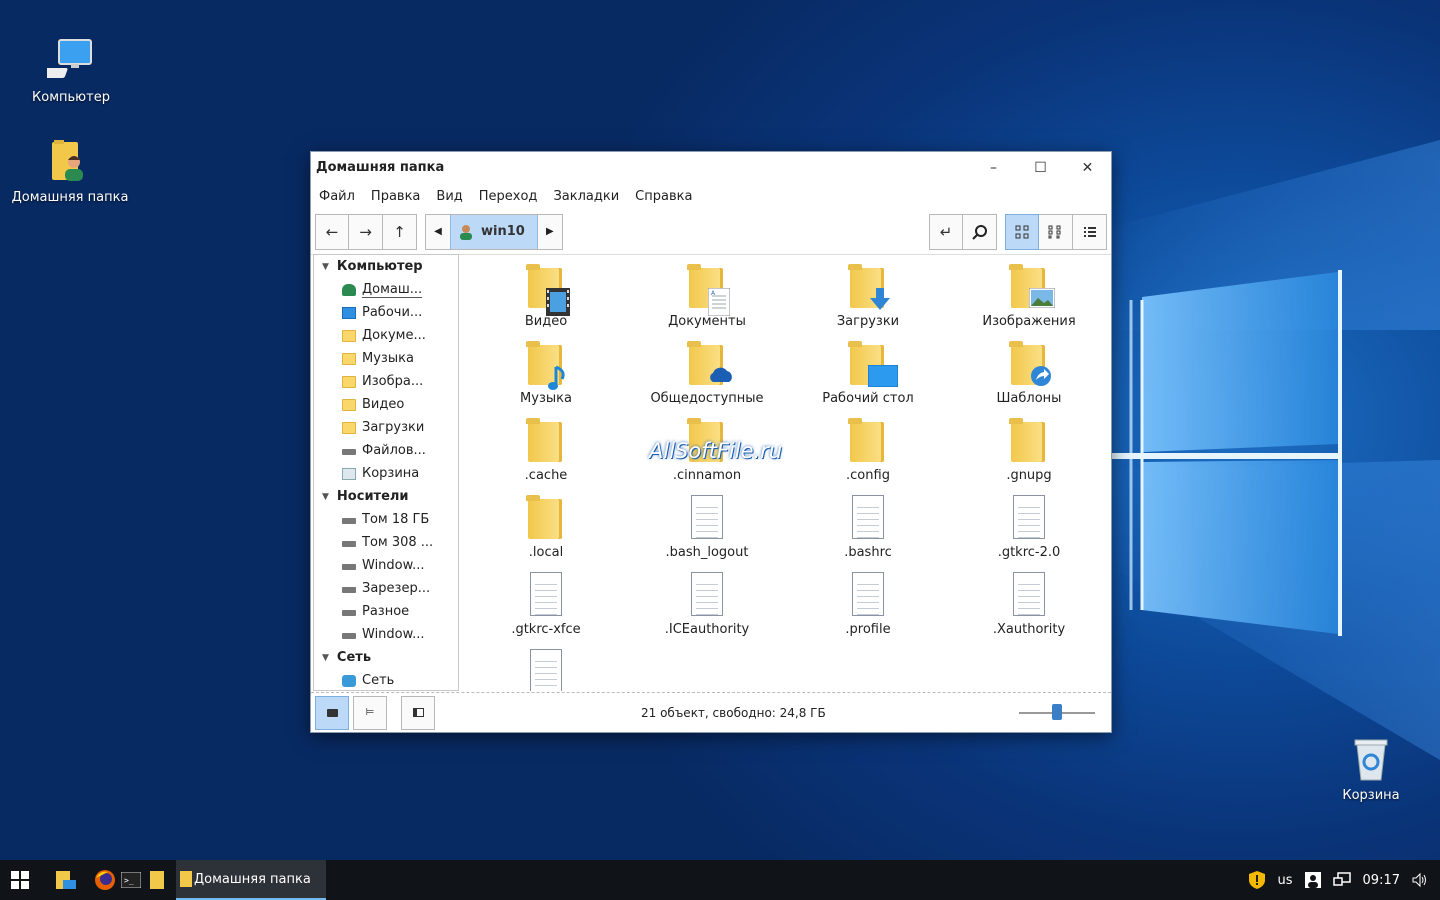 Image resolution: width=1440 pixels, height=900 pixels. Describe the element at coordinates (395, 196) in the screenshot. I see `menu-edit: Правка` at that location.